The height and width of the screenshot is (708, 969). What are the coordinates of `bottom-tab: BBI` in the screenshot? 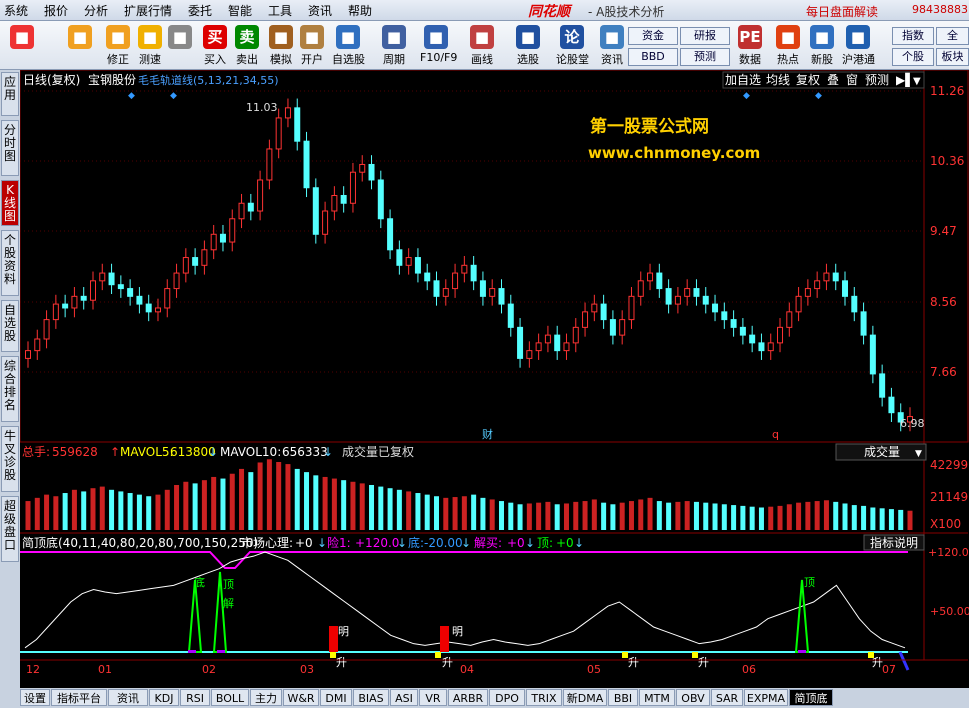 It's located at (623, 697).